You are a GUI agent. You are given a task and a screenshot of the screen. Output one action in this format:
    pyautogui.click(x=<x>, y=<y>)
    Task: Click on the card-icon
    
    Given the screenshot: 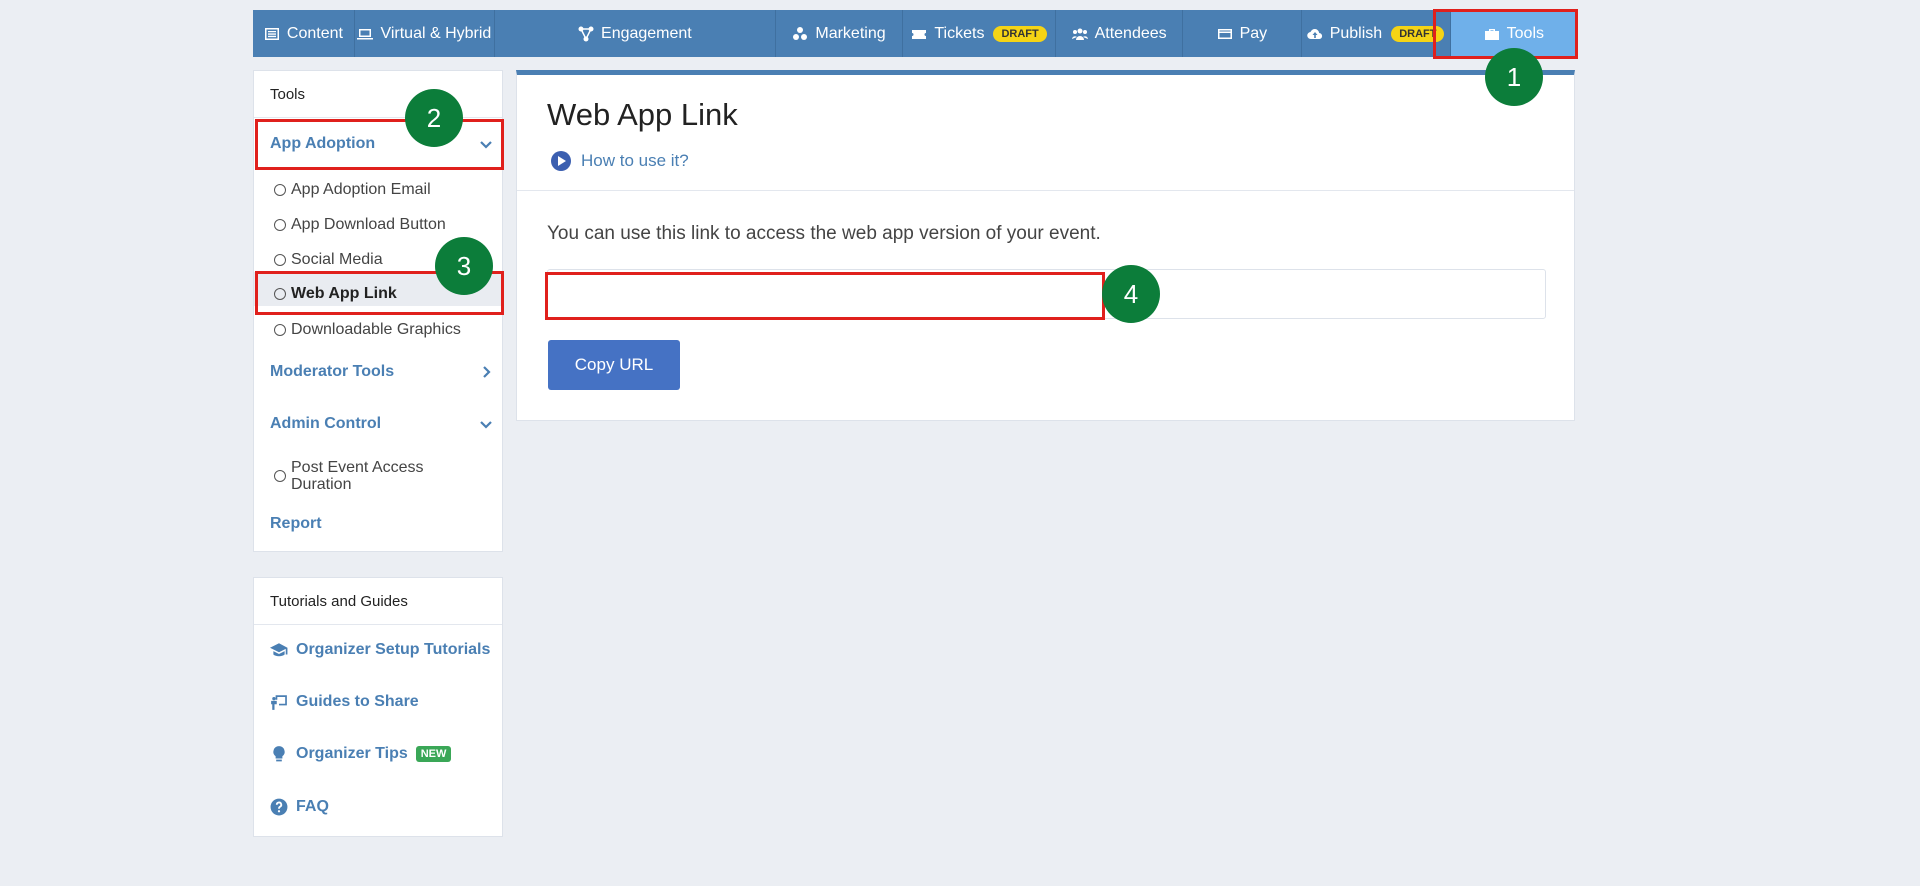 What is the action you would take?
    pyautogui.click(x=1224, y=33)
    